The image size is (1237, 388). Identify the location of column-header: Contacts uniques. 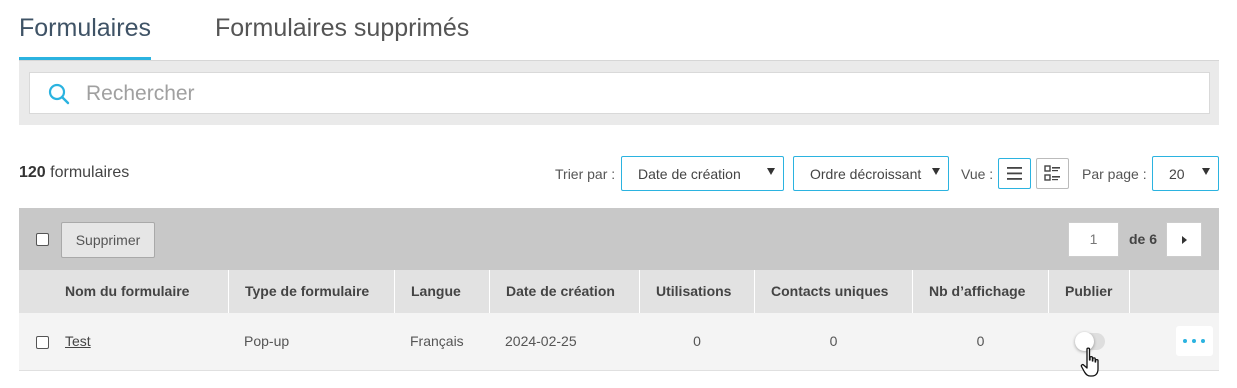
(833, 291).